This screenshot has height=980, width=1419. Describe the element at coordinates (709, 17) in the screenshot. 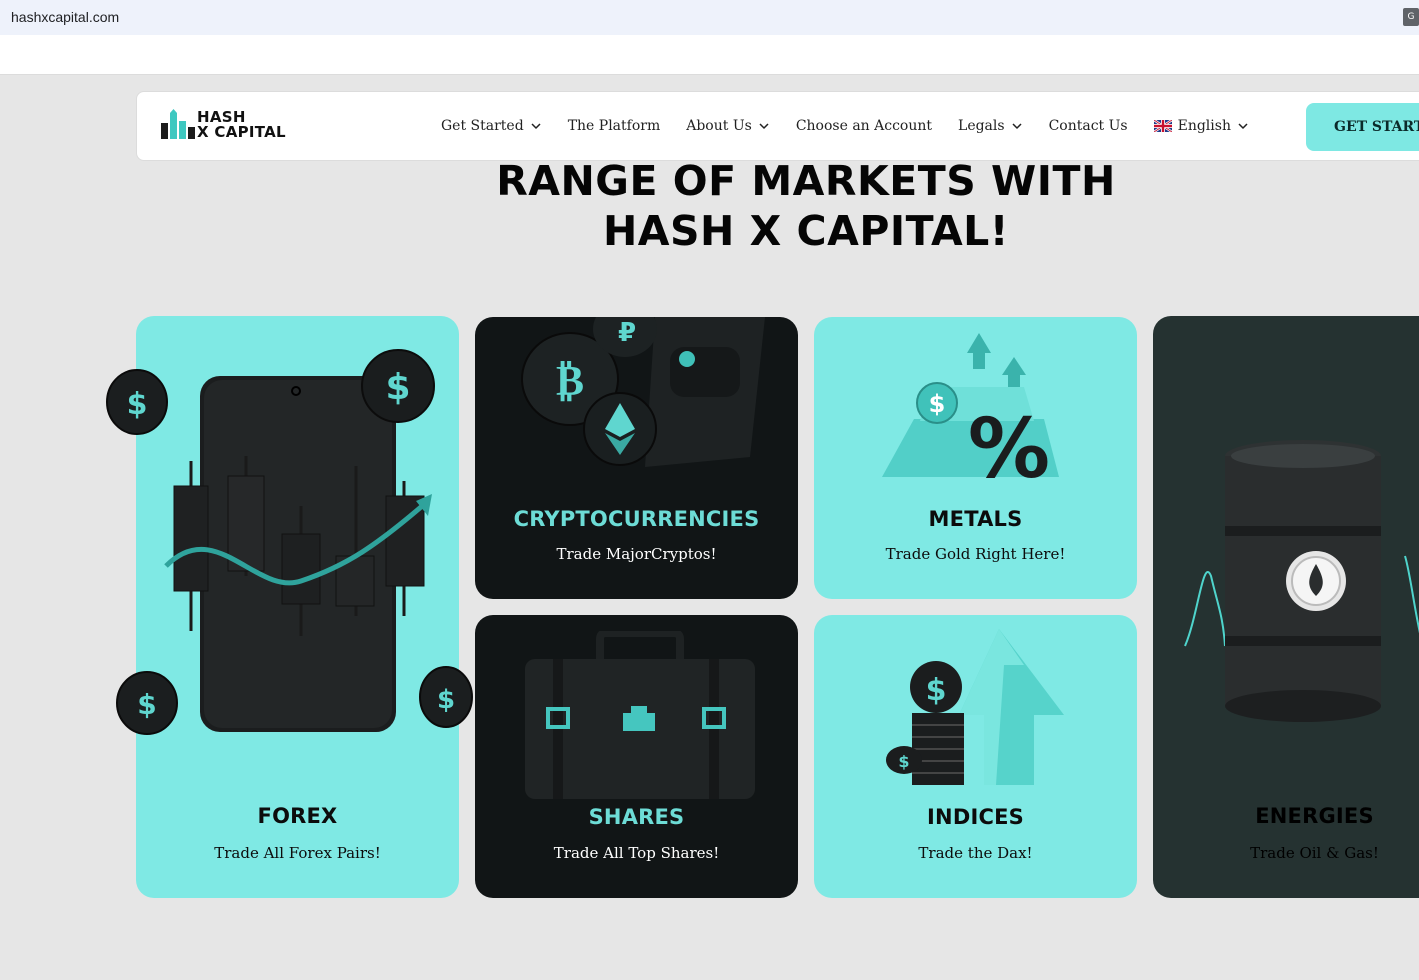

I see `browser-address-bar: hashxcapital.com G` at that location.